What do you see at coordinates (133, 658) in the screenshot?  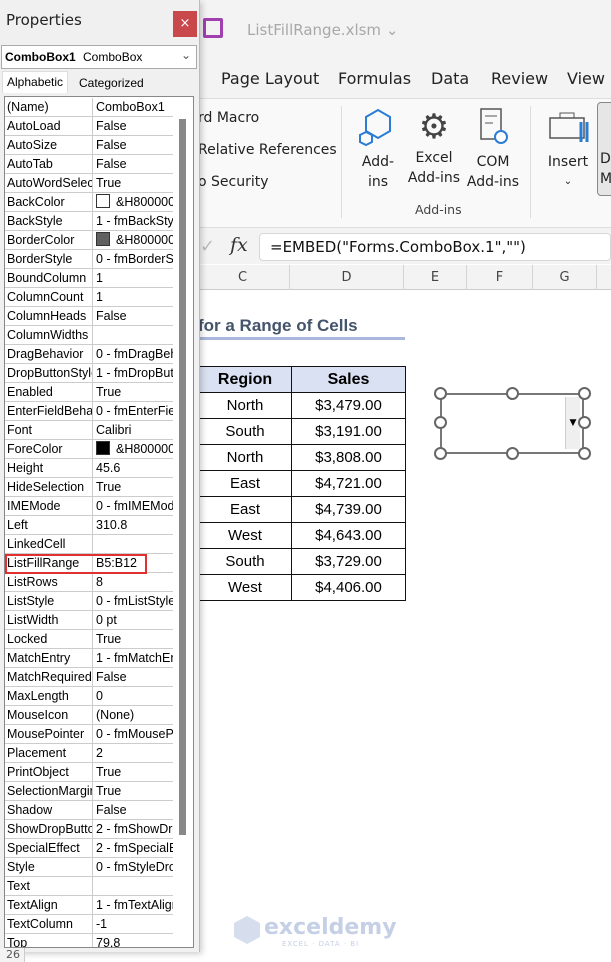 I see `property-value: 1 - fmMatchEntryComplete` at bounding box center [133, 658].